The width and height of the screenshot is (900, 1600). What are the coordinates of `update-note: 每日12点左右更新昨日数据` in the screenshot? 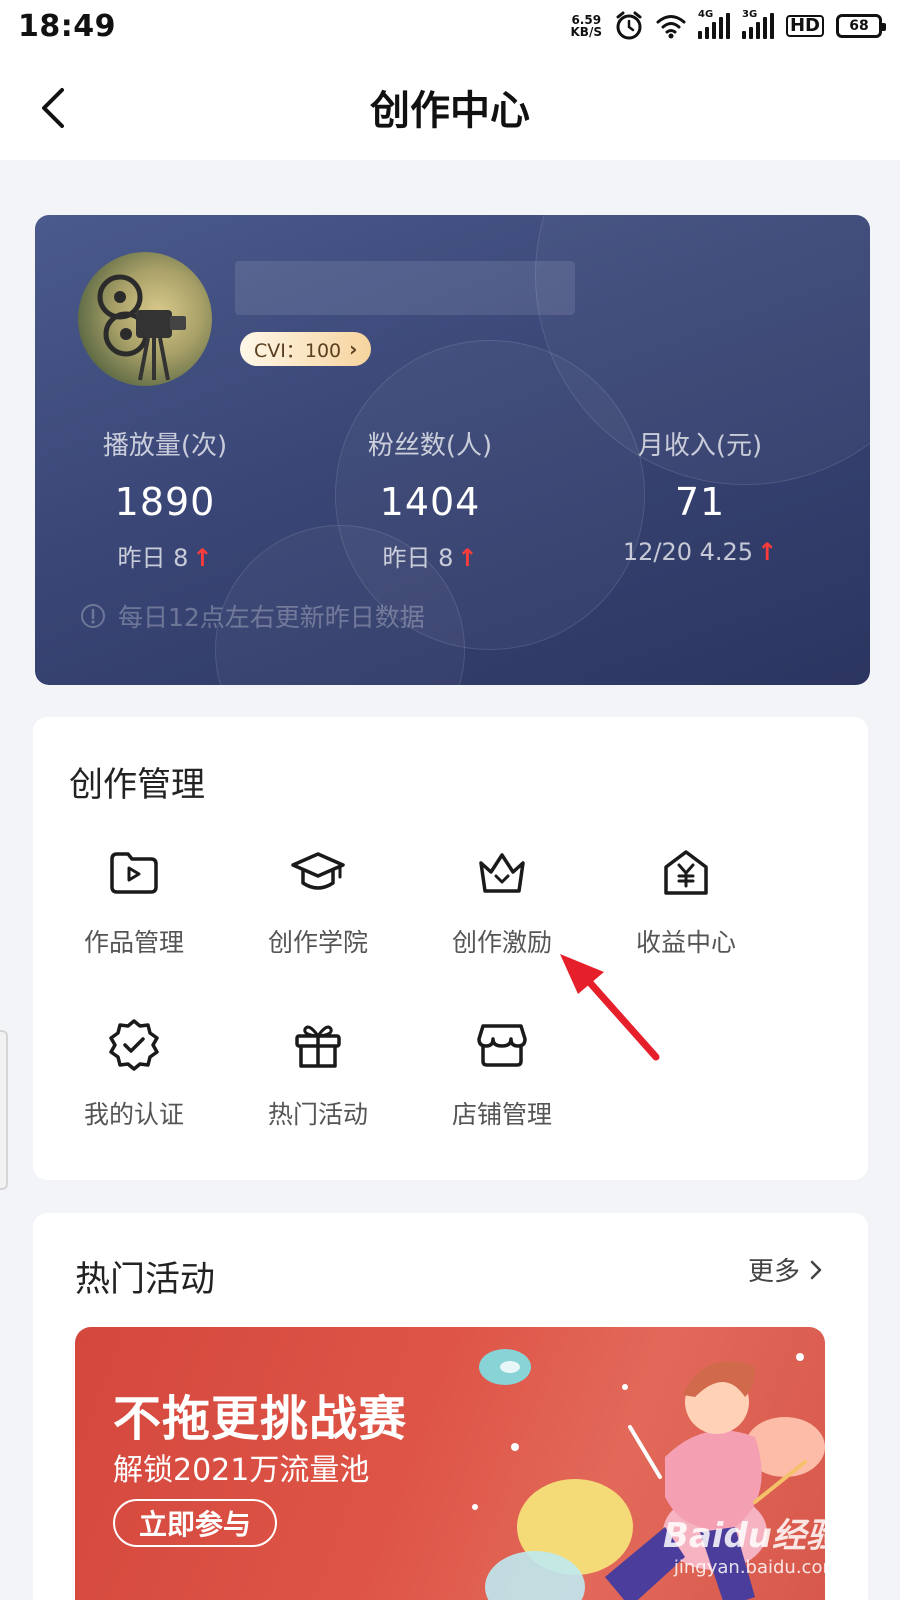 It's located at (252, 616).